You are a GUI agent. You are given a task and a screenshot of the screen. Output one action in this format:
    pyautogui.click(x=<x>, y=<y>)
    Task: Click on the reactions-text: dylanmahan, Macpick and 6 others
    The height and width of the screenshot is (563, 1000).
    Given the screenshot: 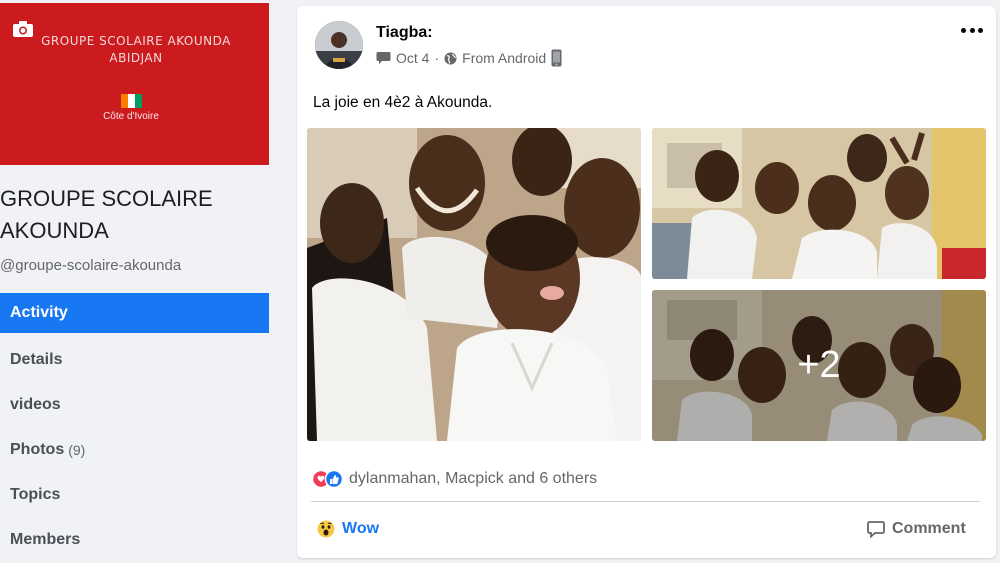 What is the action you would take?
    pyautogui.click(x=473, y=478)
    